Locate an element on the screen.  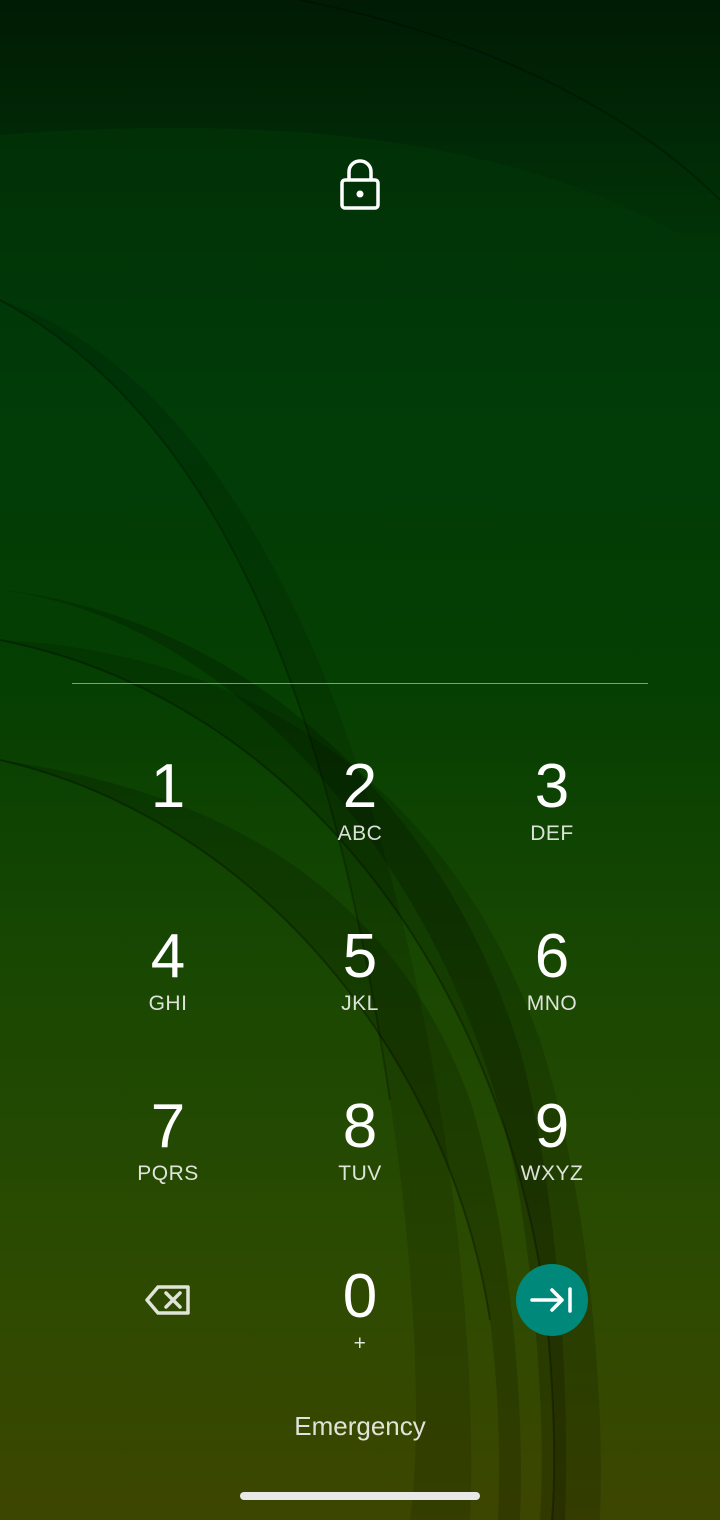
pin-entry-underline is located at coordinates (360, 683).